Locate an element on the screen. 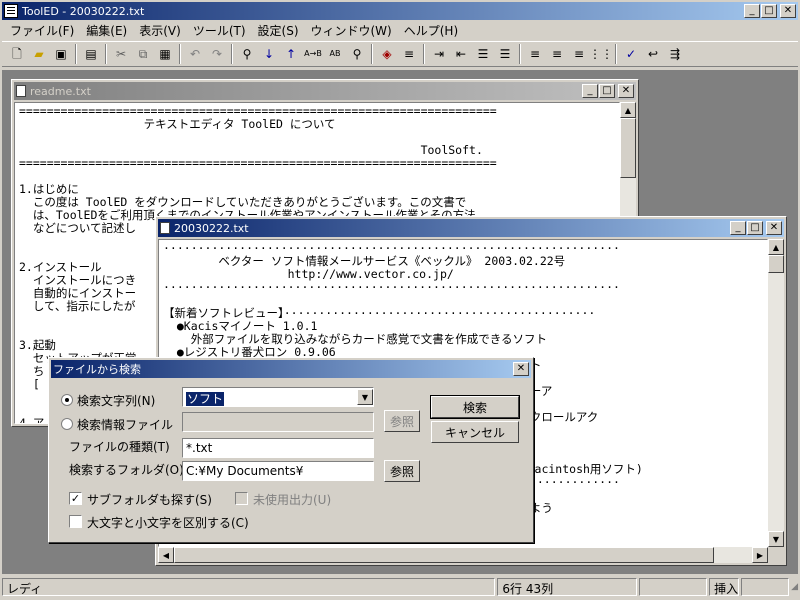 Image resolution: width=800 pixels, height=600 pixels. find-in-files-icon: ⚲ is located at coordinates (357, 54).